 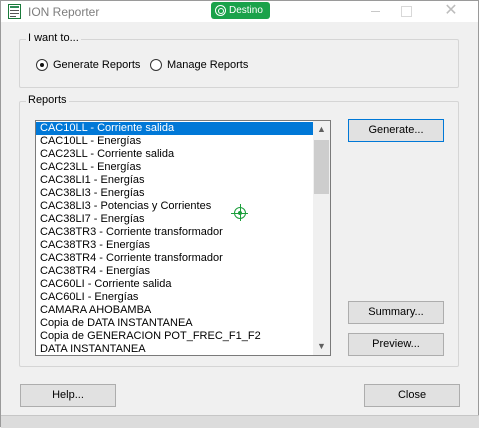 I want to click on minimize-button, so click(x=376, y=11).